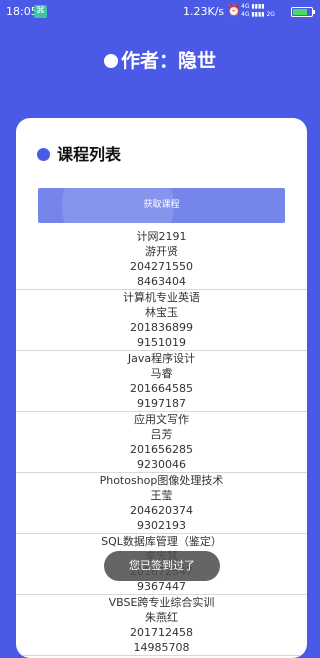 Image resolution: width=320 pixels, height=658 pixels. Describe the element at coordinates (253, 6) in the screenshot. I see `signal-line-1: 4G ▮▮▮▮` at that location.